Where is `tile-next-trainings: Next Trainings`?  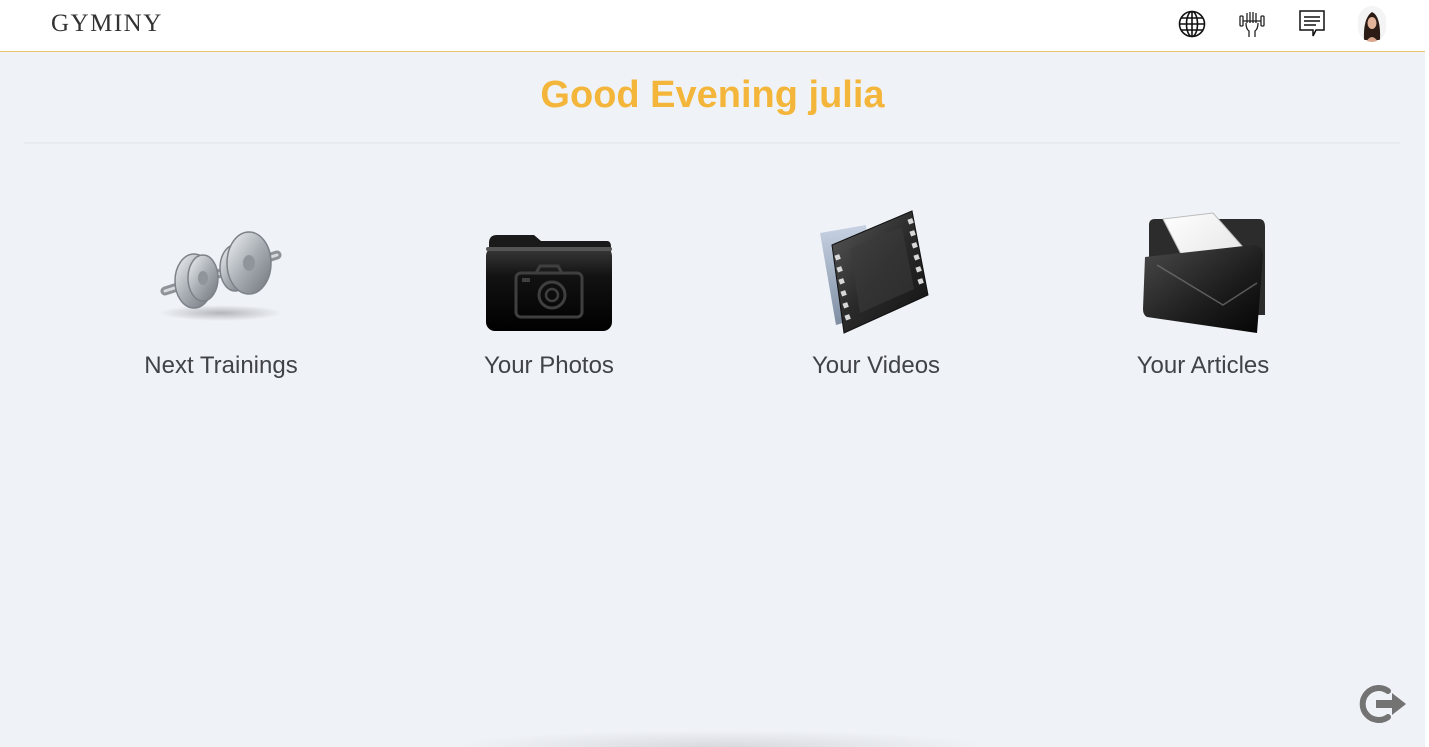 tile-next-trainings: Next Trainings is located at coordinates (221, 295).